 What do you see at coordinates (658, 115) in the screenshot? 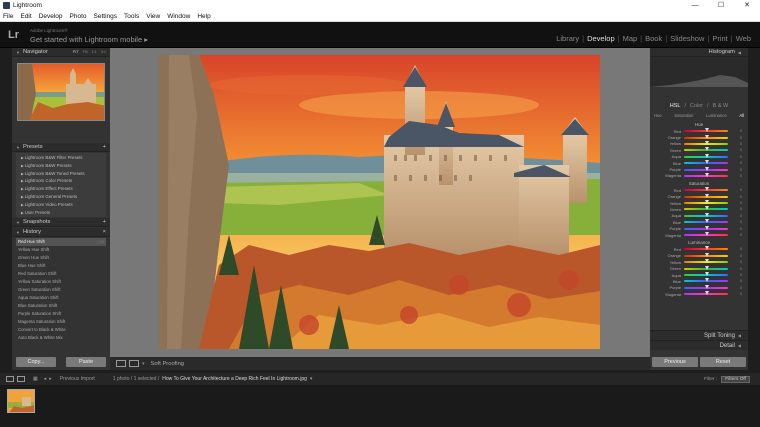
I see `hue-subtab: Hue` at bounding box center [658, 115].